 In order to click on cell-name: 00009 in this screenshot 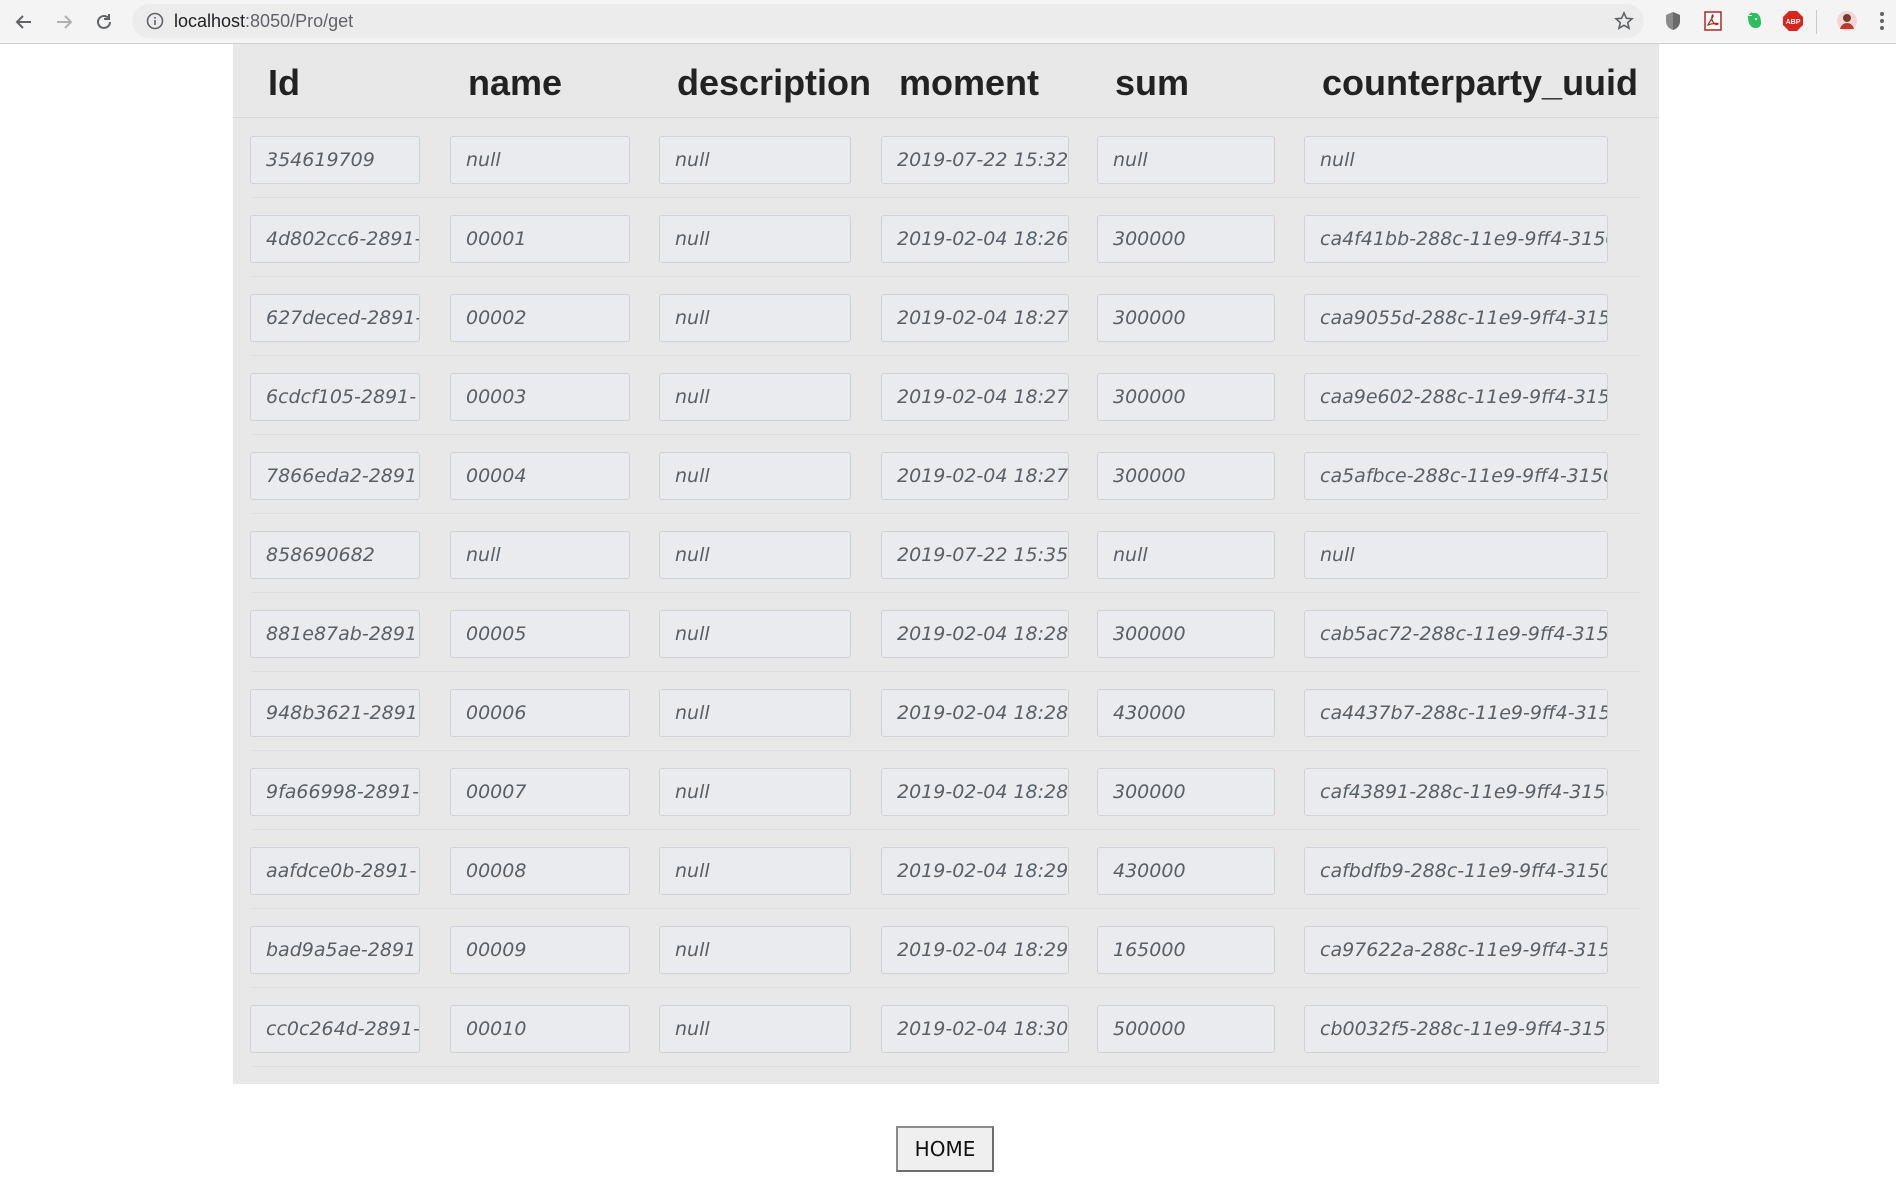, I will do `click(540, 950)`.